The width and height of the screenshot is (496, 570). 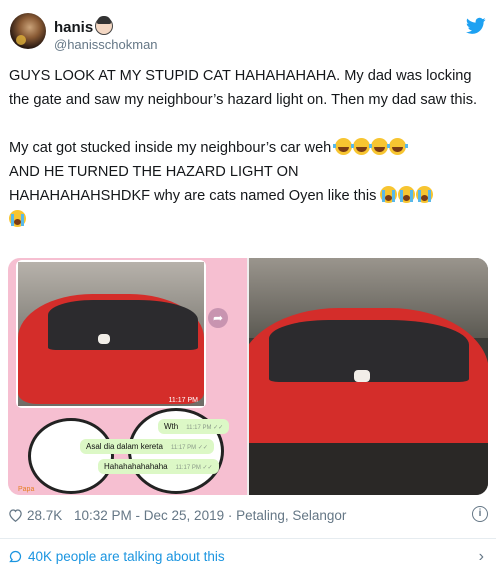 I want to click on info-icon: i, so click(x=480, y=514).